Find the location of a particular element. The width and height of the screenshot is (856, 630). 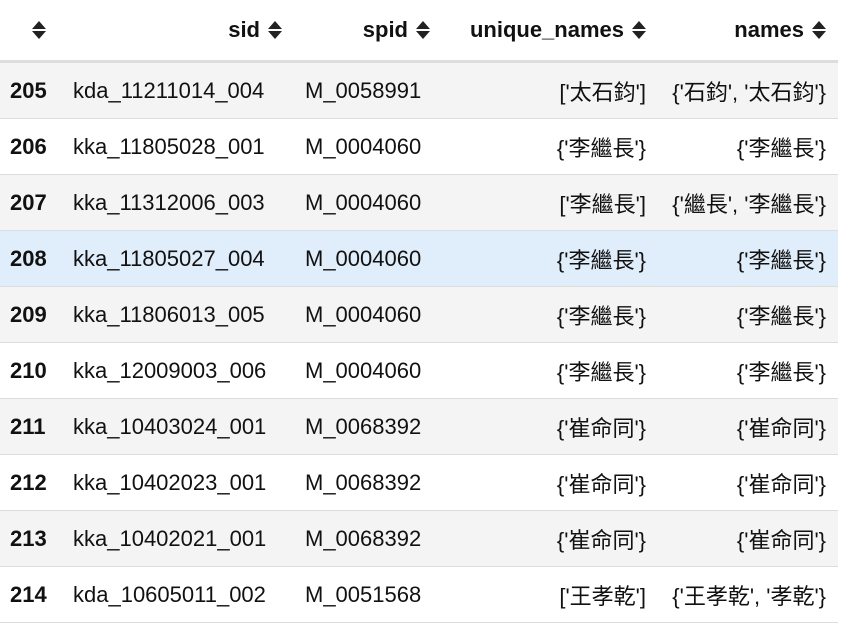

row-index: 207 is located at coordinates (28, 202).